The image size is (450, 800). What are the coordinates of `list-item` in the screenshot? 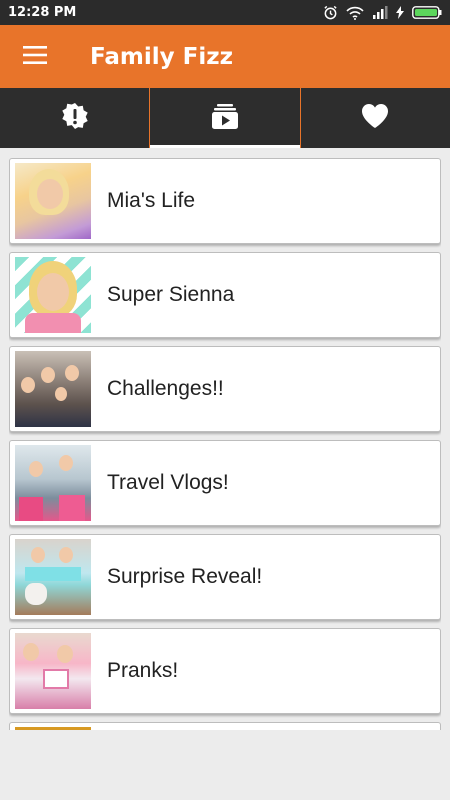 It's located at (225, 726).